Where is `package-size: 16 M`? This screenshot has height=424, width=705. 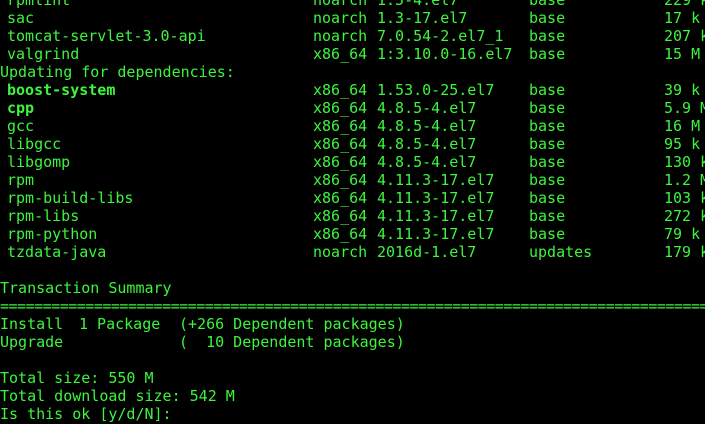 package-size: 16 M is located at coordinates (682, 126).